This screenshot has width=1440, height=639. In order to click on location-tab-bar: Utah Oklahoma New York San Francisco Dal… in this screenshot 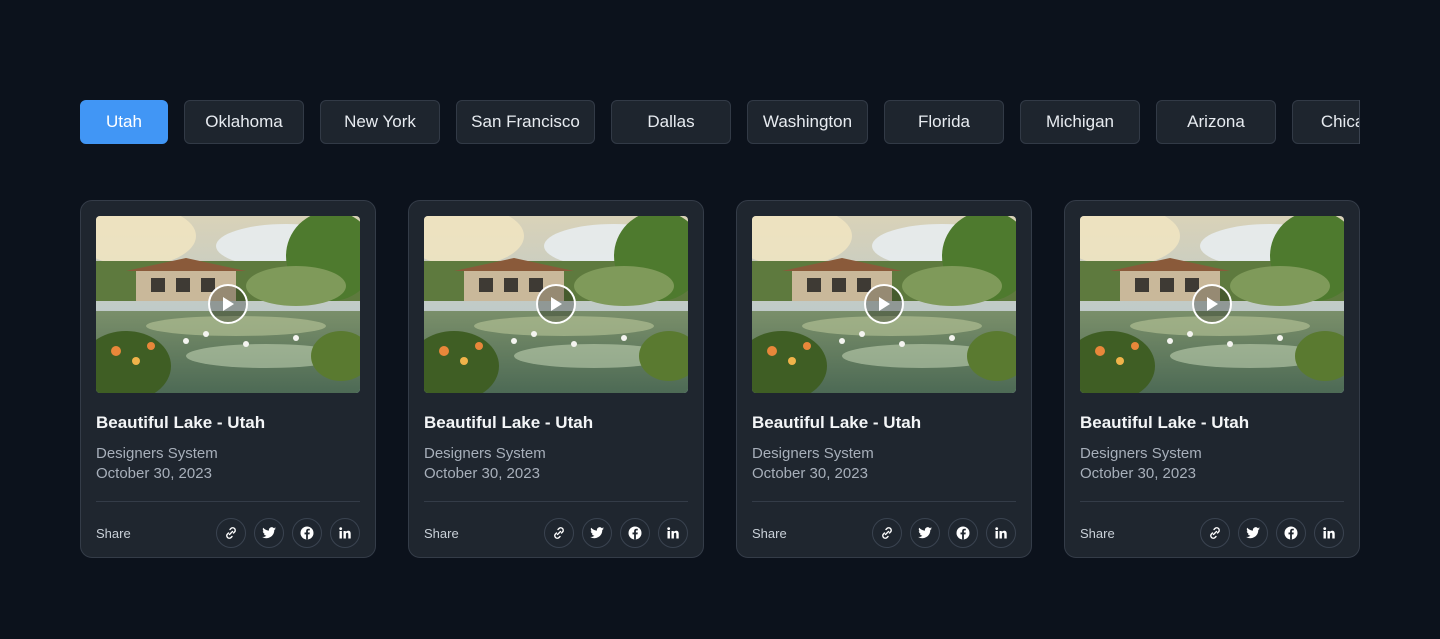, I will do `click(720, 122)`.